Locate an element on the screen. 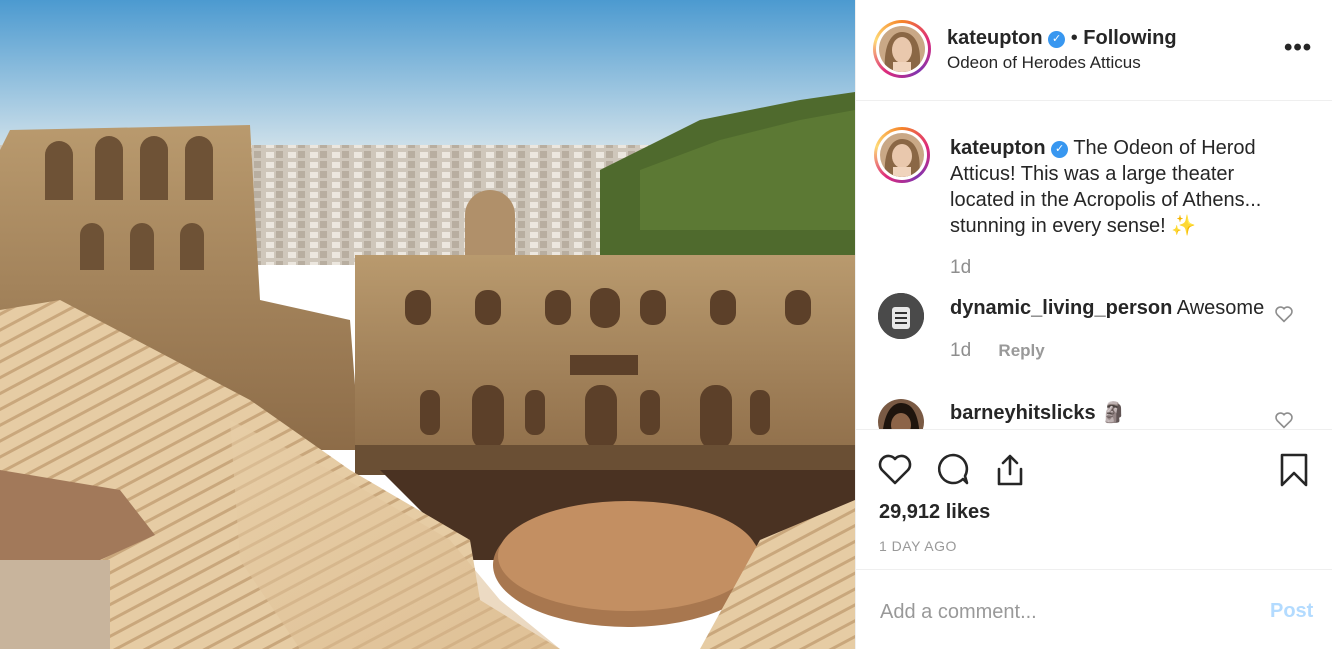  story-ring is located at coordinates (902, 49).